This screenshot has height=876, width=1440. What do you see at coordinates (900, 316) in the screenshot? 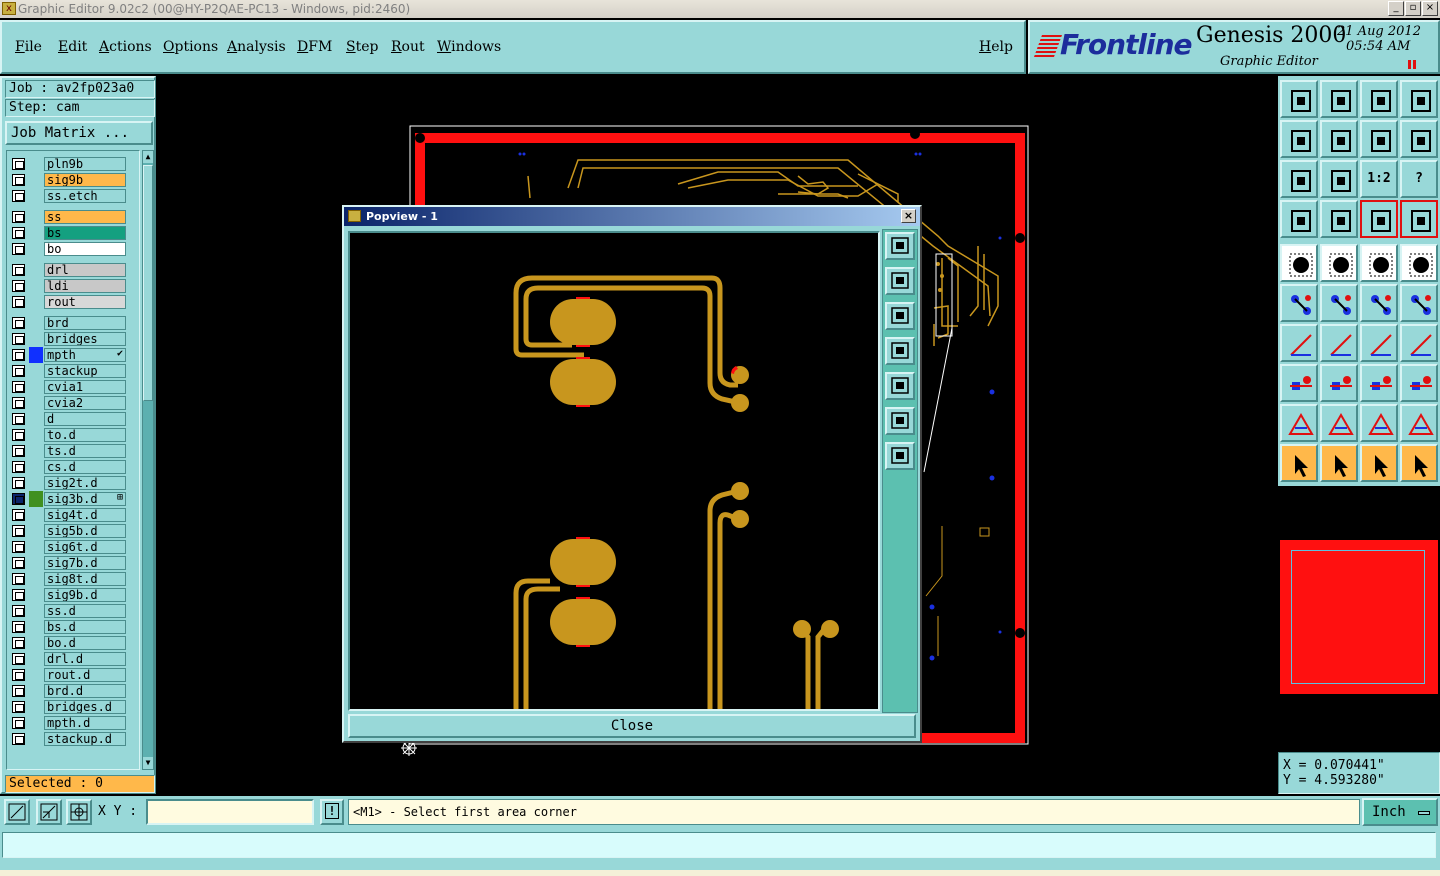
I see `popview-zoom-down-button` at bounding box center [900, 316].